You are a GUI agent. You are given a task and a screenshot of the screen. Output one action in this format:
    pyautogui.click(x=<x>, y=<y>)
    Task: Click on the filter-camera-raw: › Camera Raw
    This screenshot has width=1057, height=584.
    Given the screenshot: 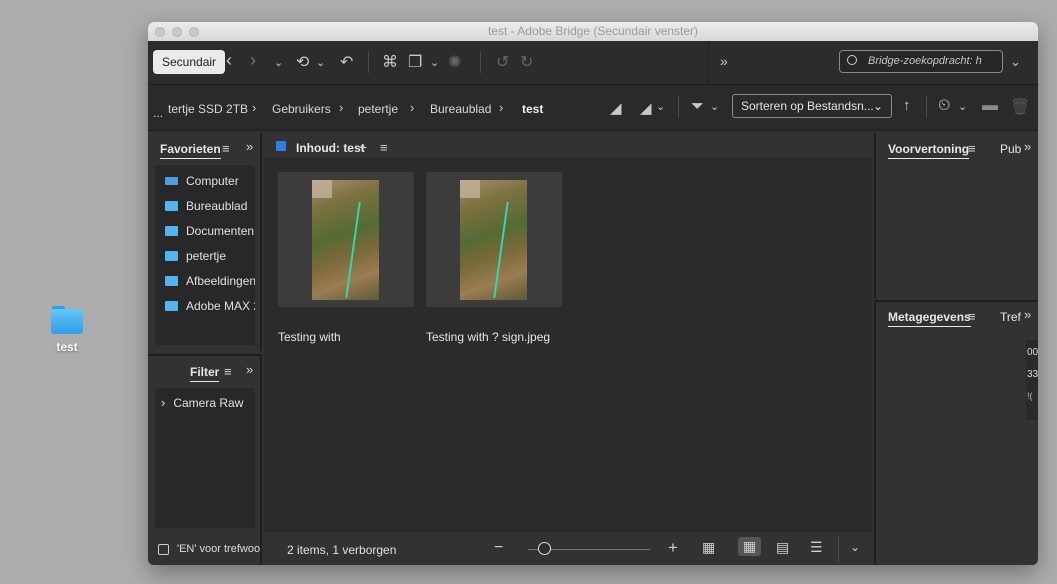 What is the action you would take?
    pyautogui.click(x=202, y=402)
    